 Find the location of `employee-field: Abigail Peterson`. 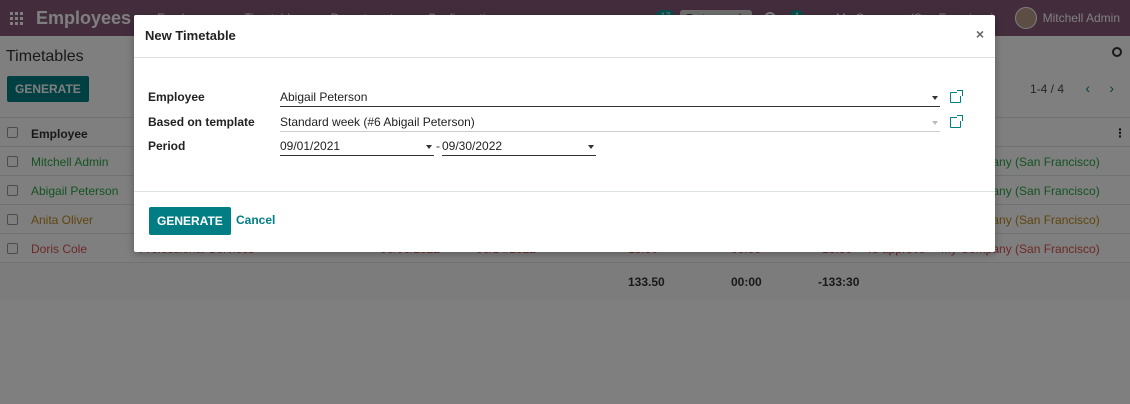

employee-field: Abigail Peterson is located at coordinates (610, 97).